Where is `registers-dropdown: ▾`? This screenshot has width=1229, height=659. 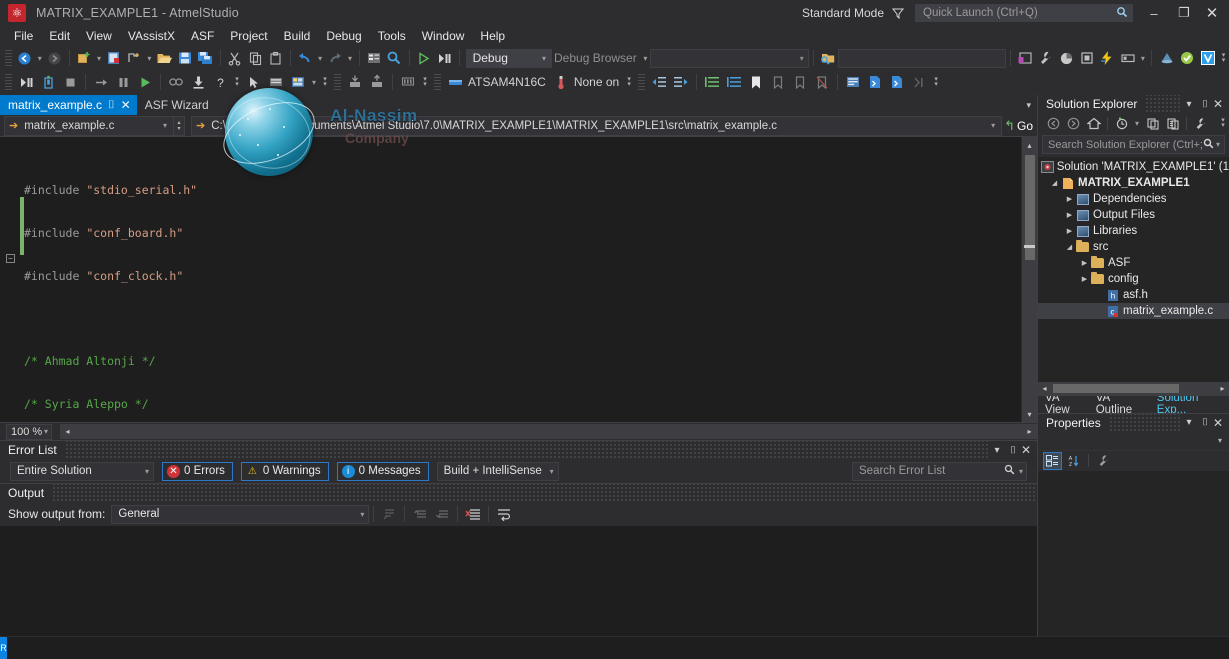 registers-dropdown: ▾ is located at coordinates (314, 82).